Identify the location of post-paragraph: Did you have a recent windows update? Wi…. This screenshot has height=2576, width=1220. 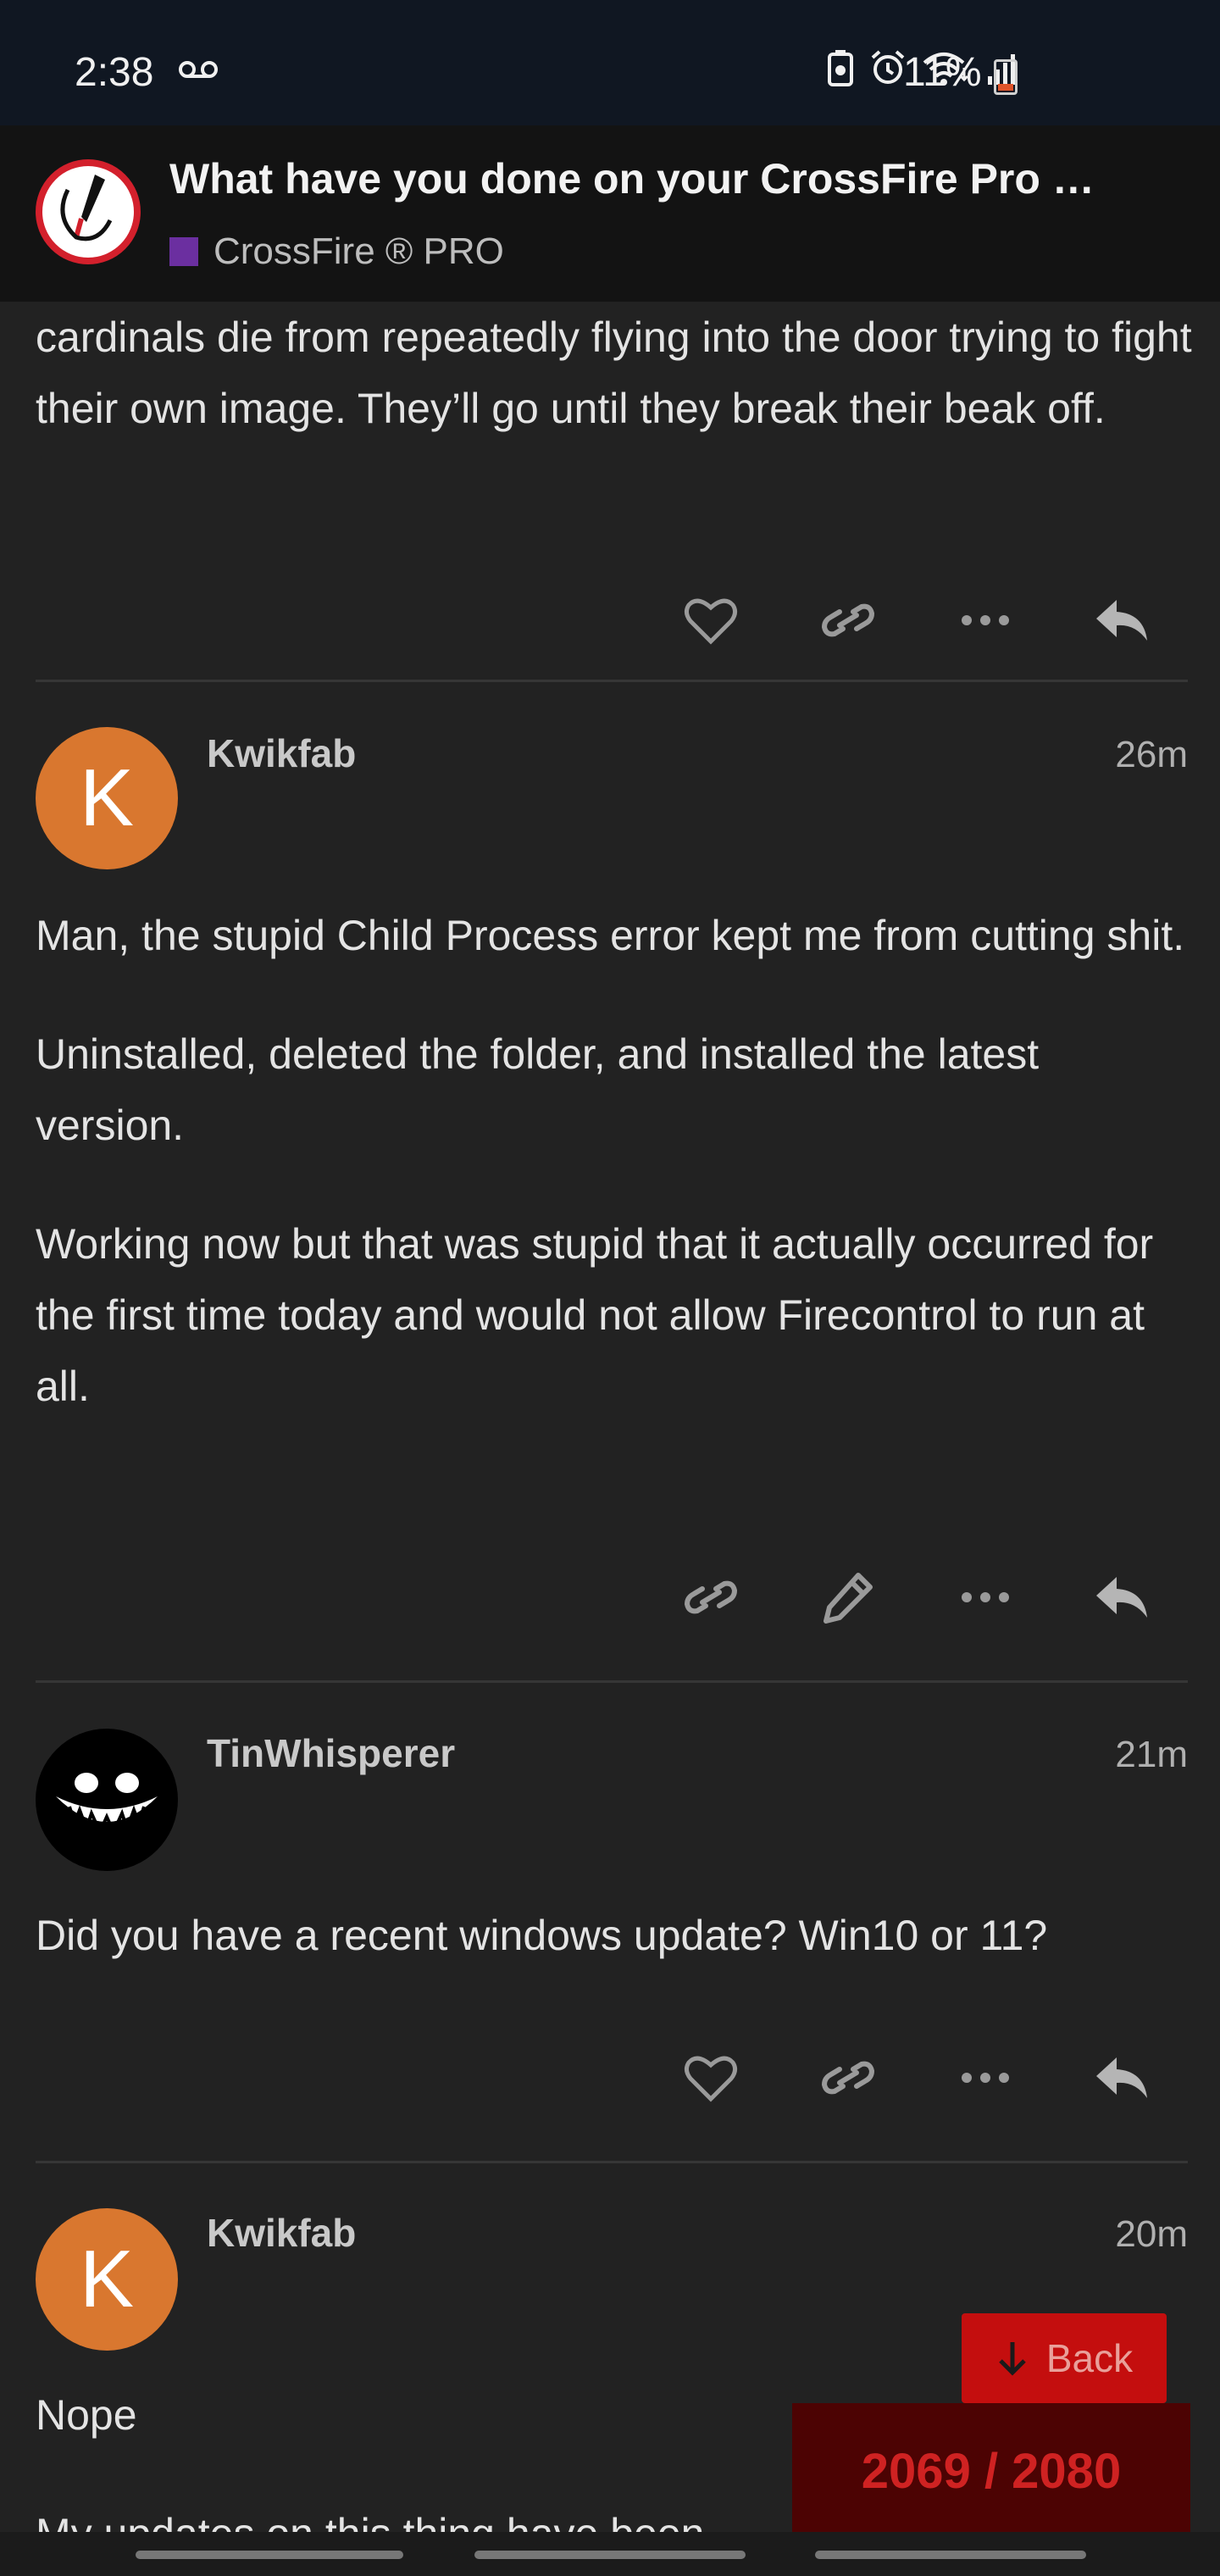
(542, 1935).